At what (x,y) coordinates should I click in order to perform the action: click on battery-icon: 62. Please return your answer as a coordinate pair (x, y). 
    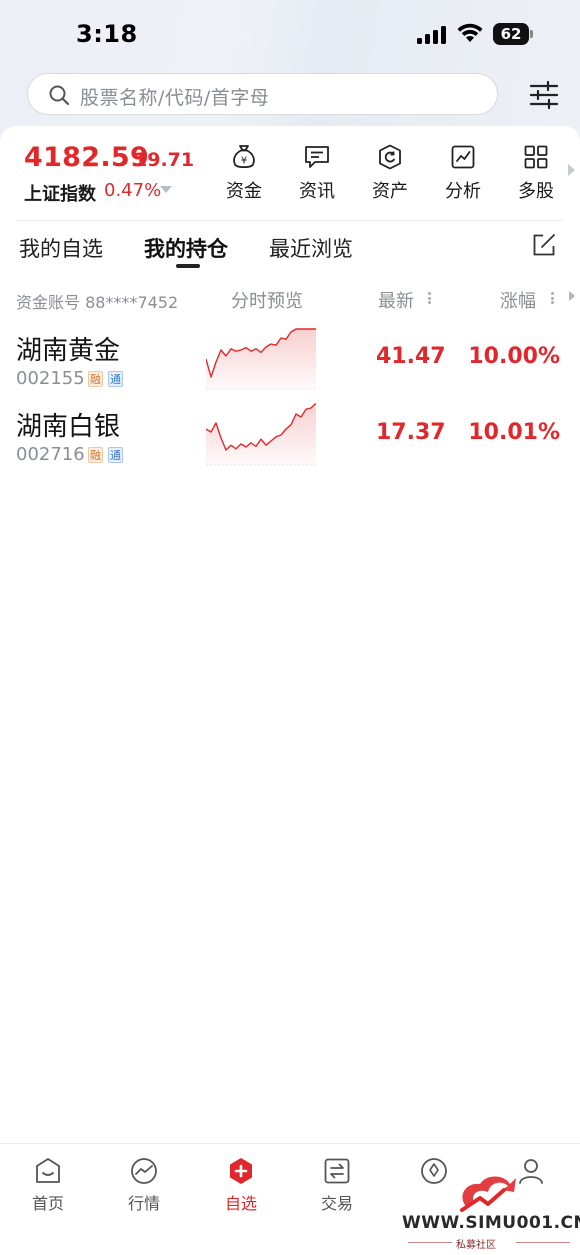
    Looking at the image, I should click on (513, 34).